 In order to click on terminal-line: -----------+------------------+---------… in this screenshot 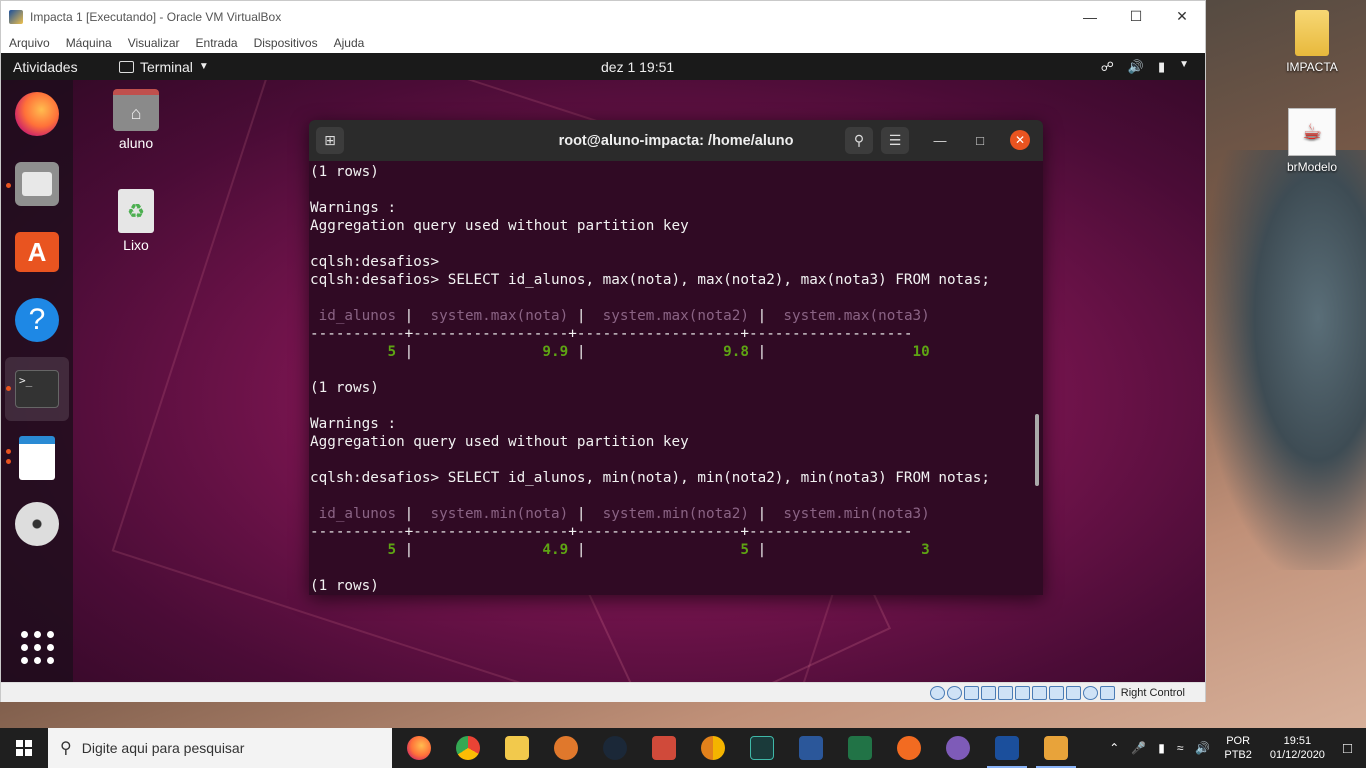, I will do `click(611, 532)`.